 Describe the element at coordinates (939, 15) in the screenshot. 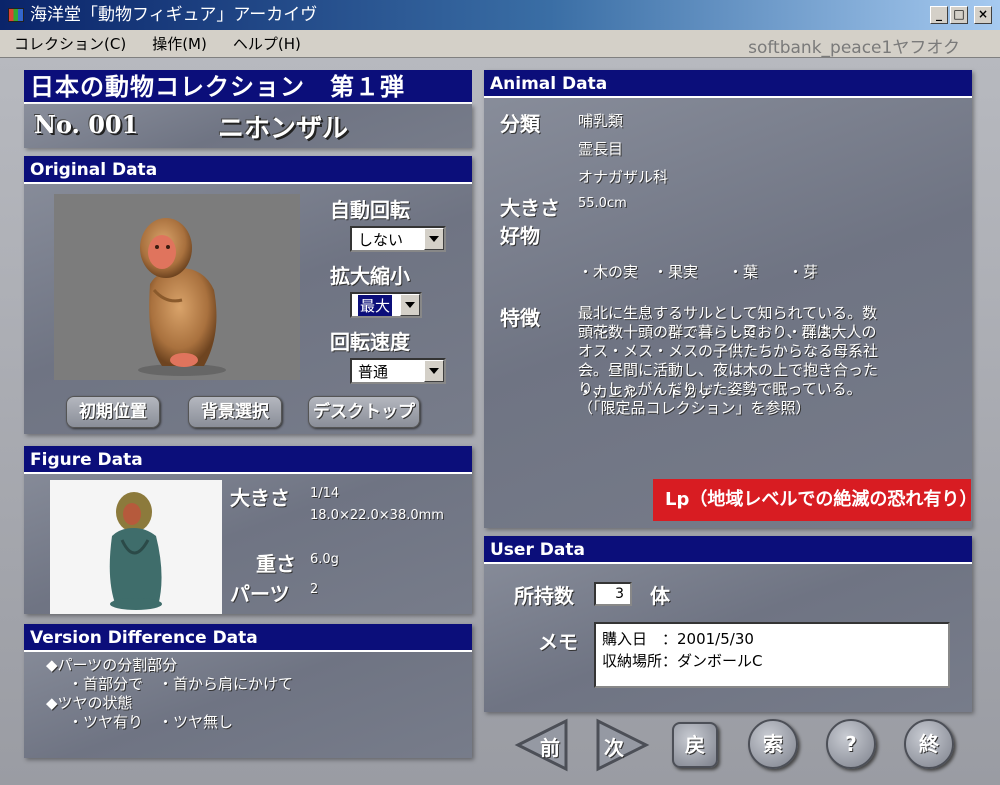

I see `minimize-button: _` at that location.